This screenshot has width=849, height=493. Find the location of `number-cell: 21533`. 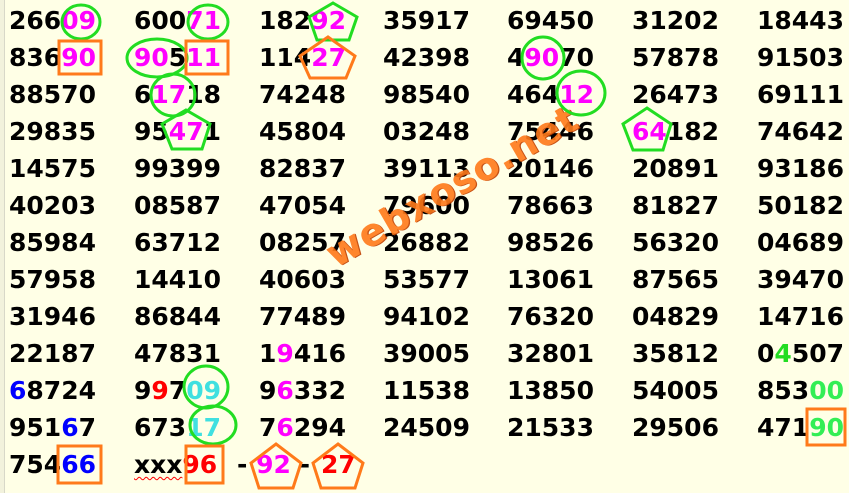

number-cell: 21533 is located at coordinates (550, 428).